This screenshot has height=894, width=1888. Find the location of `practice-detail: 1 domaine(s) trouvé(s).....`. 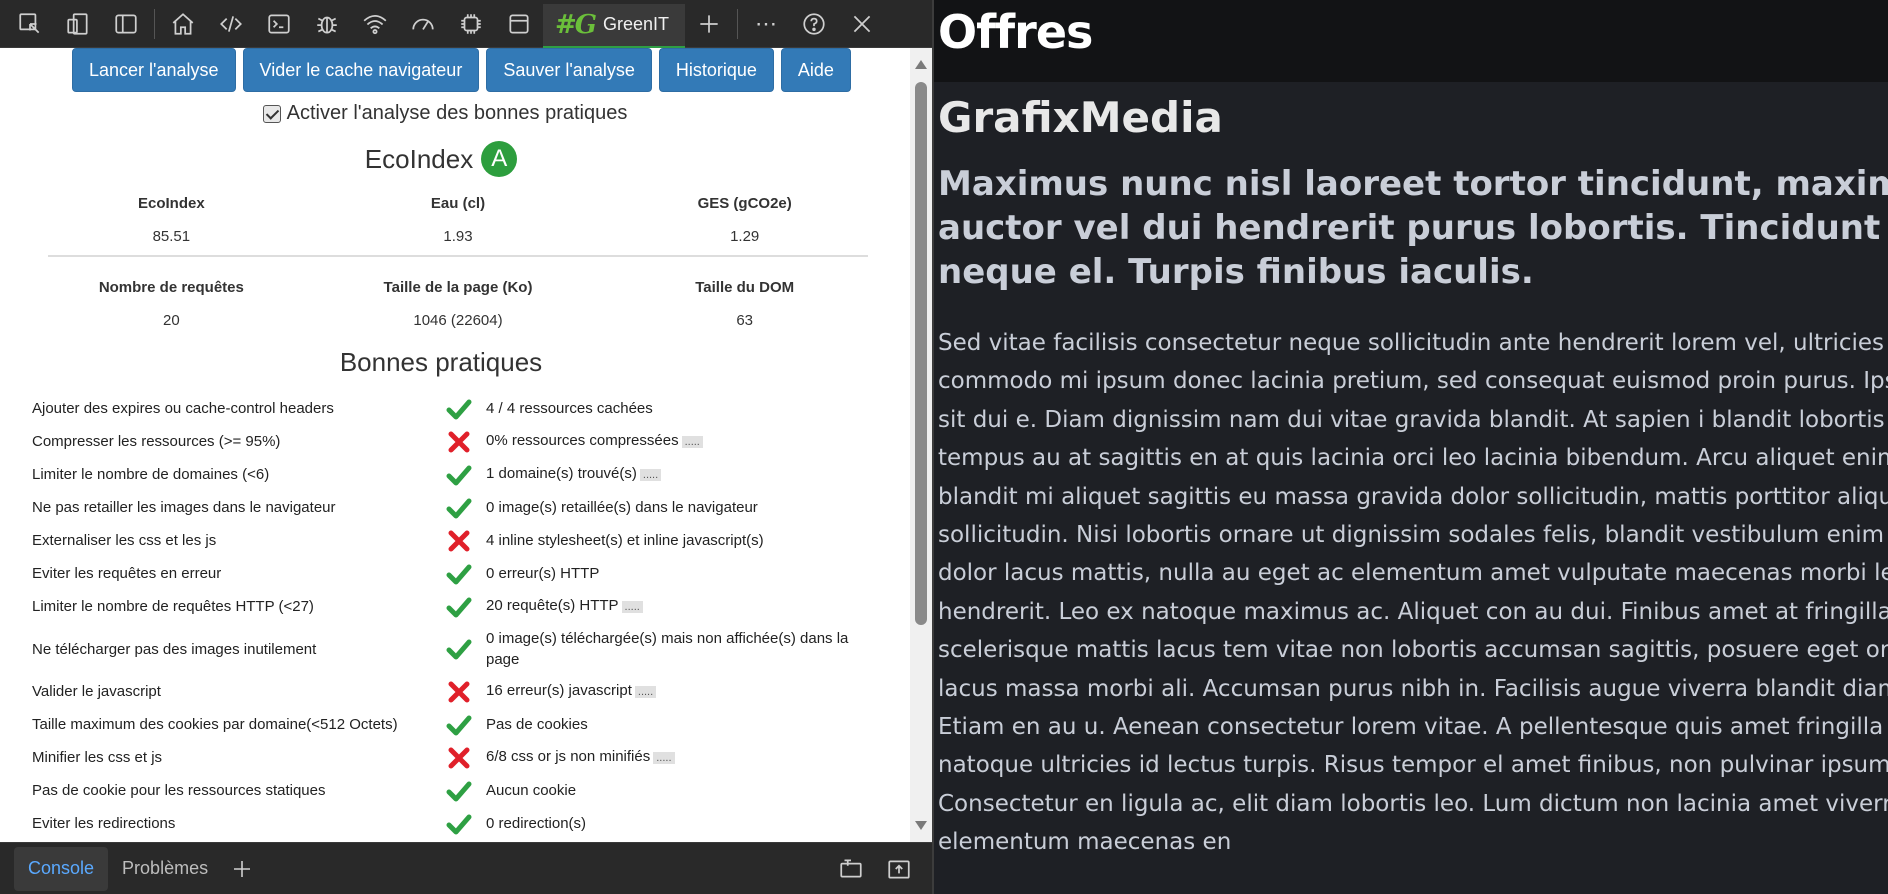

practice-detail: 1 domaine(s) trouvé(s)..... is located at coordinates (671, 474).